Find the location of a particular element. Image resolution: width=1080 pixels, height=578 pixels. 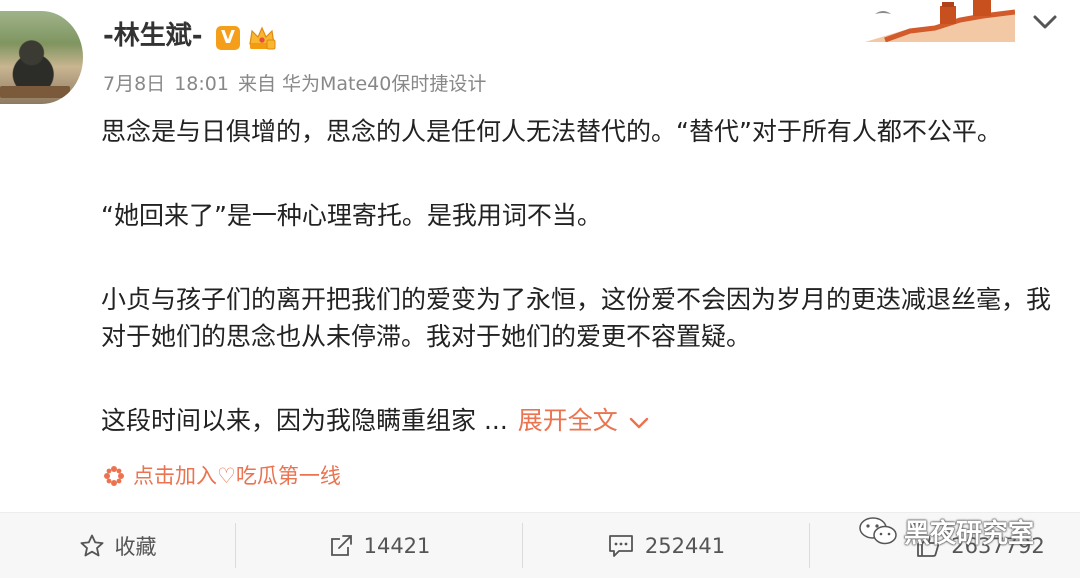

comment-count: 252441 is located at coordinates (685, 545).